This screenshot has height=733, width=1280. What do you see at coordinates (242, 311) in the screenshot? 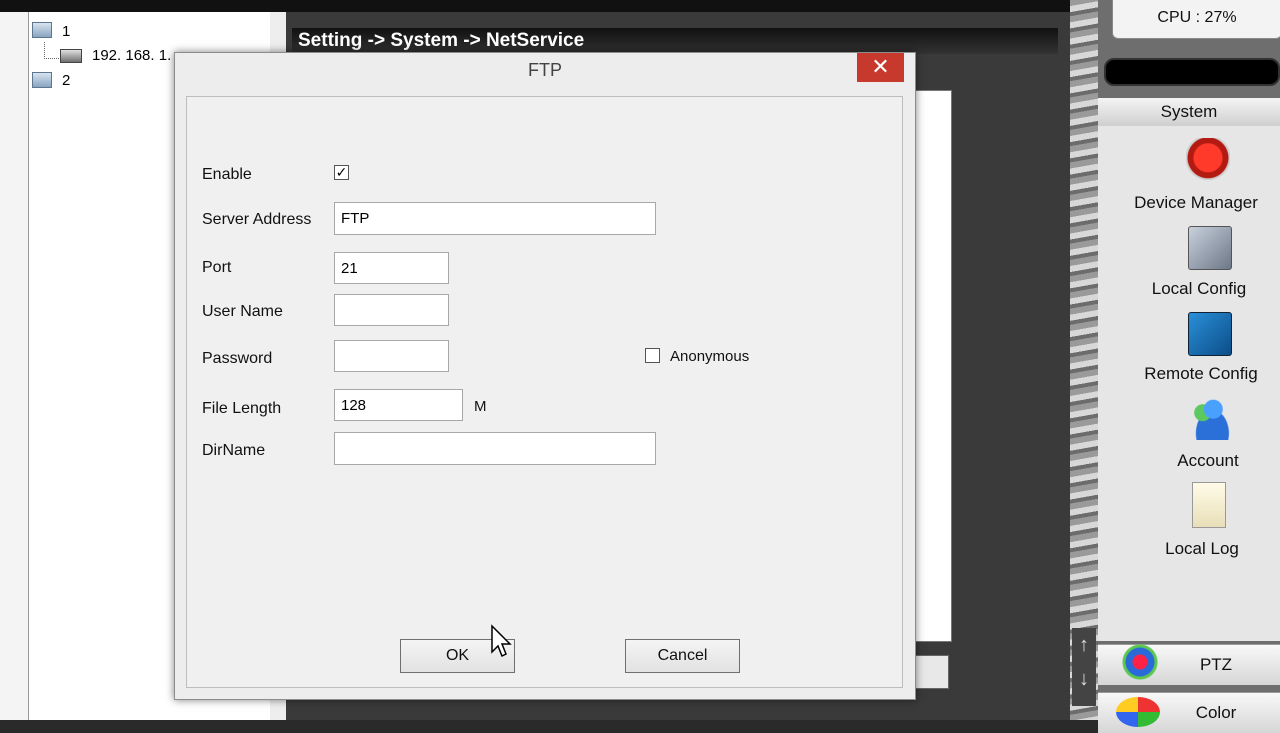
I see `user-name-label: User Name` at bounding box center [242, 311].